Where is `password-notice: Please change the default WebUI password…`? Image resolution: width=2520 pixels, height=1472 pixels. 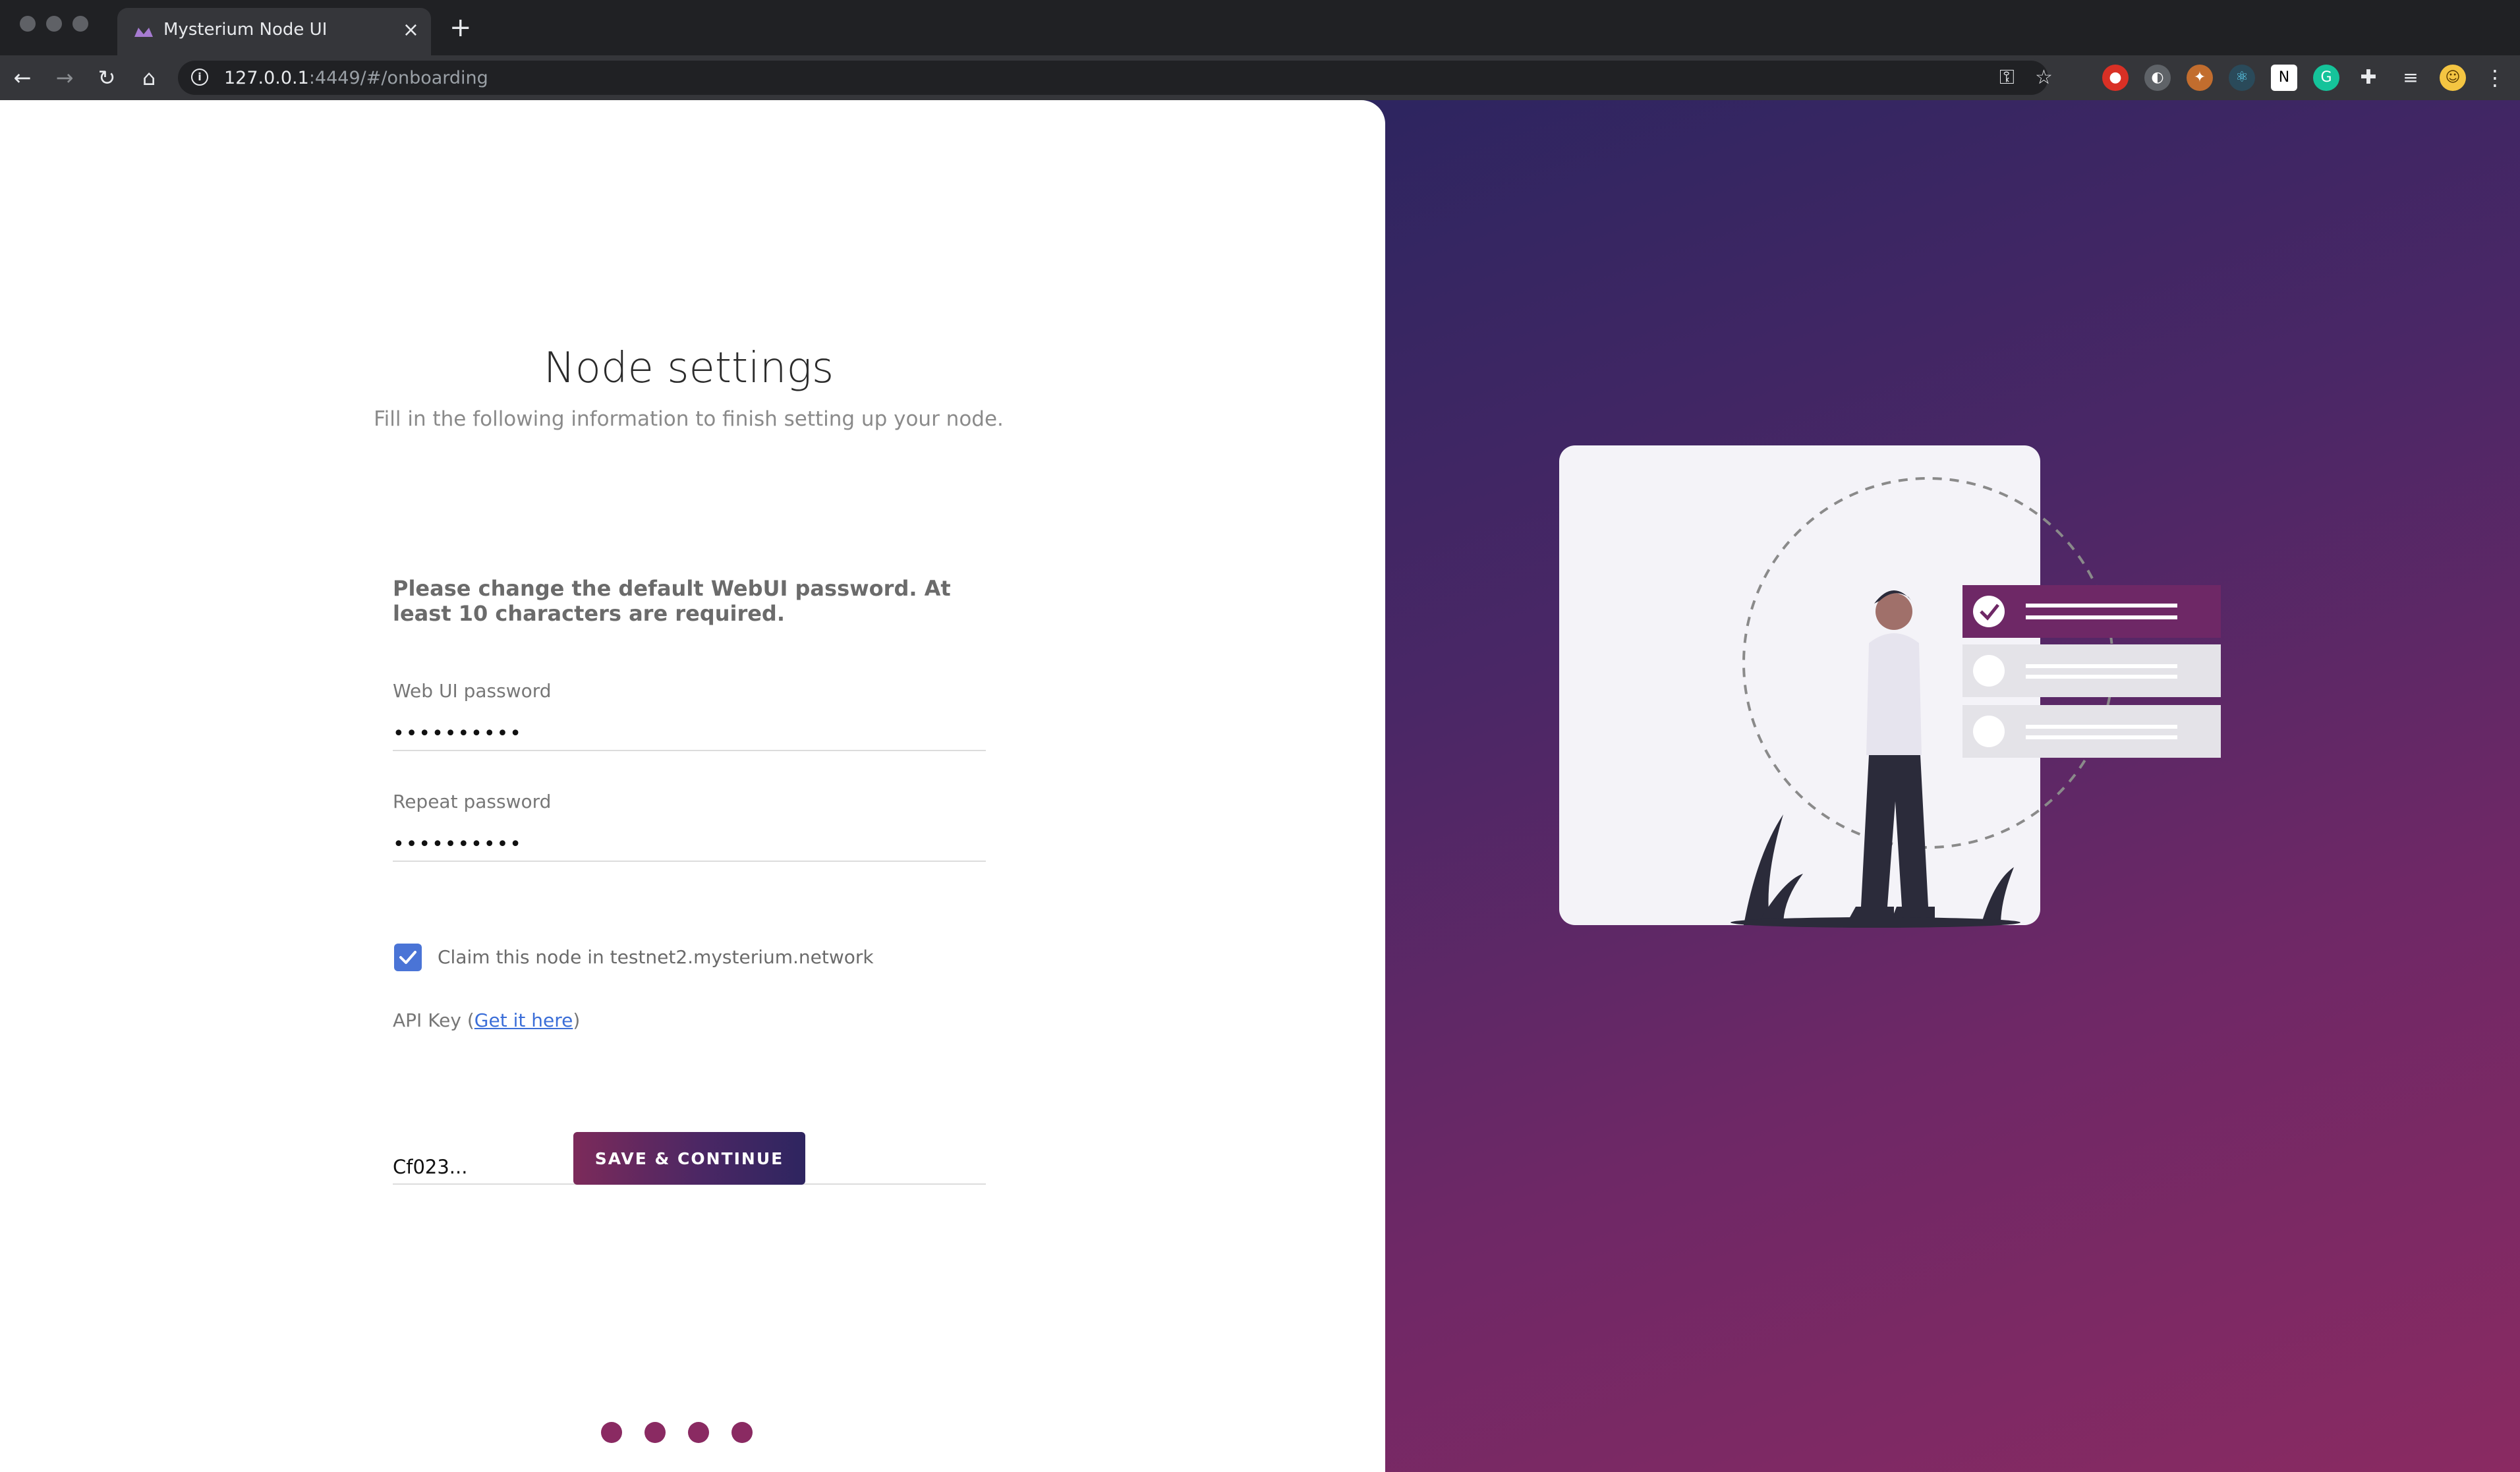
password-notice: Please change the default WebUI password… is located at coordinates (672, 601).